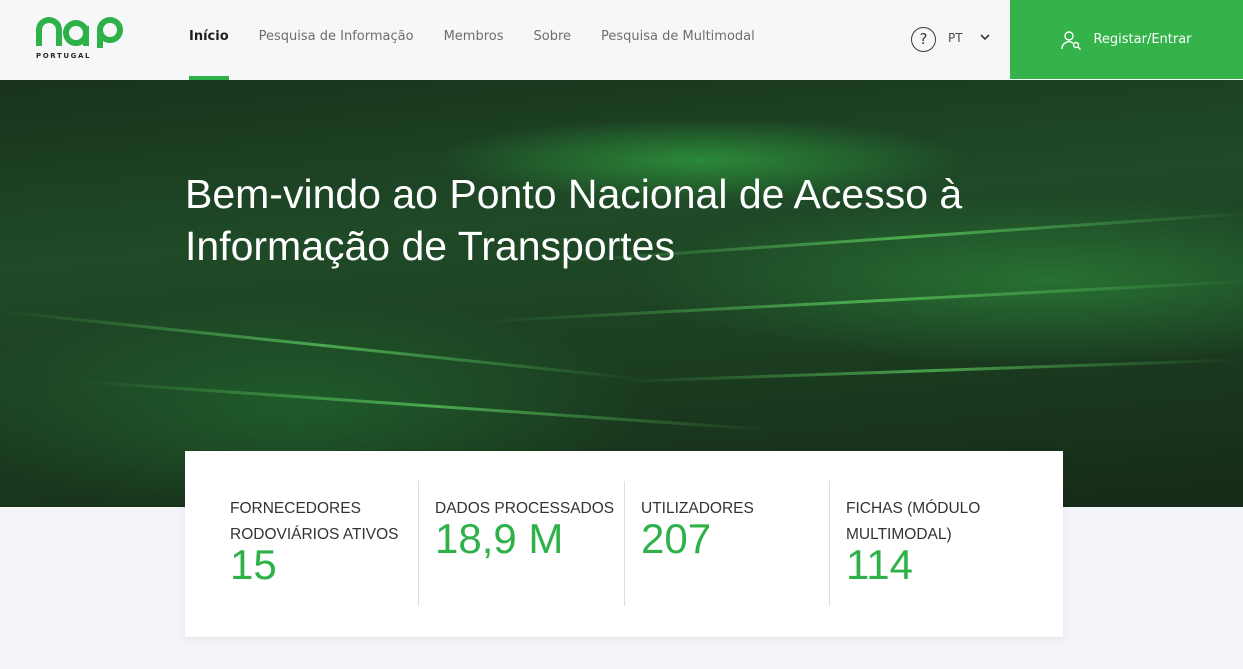 The image size is (1243, 669). I want to click on login-label: Registar/Entrar, so click(1142, 39).